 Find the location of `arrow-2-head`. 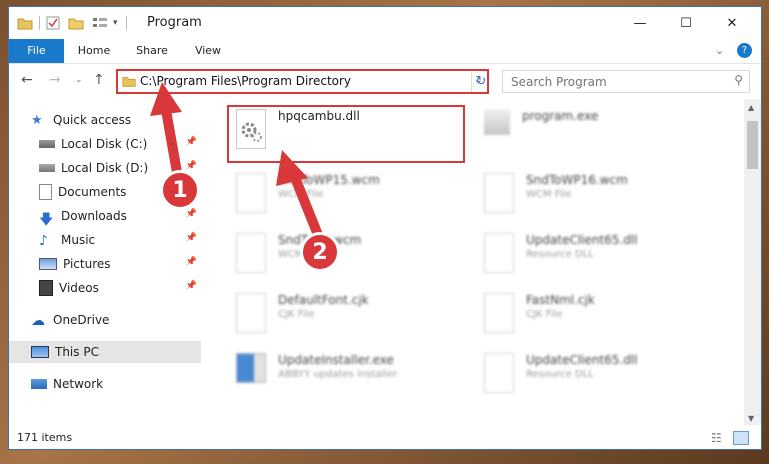

arrow-2-head is located at coordinates (292, 168).